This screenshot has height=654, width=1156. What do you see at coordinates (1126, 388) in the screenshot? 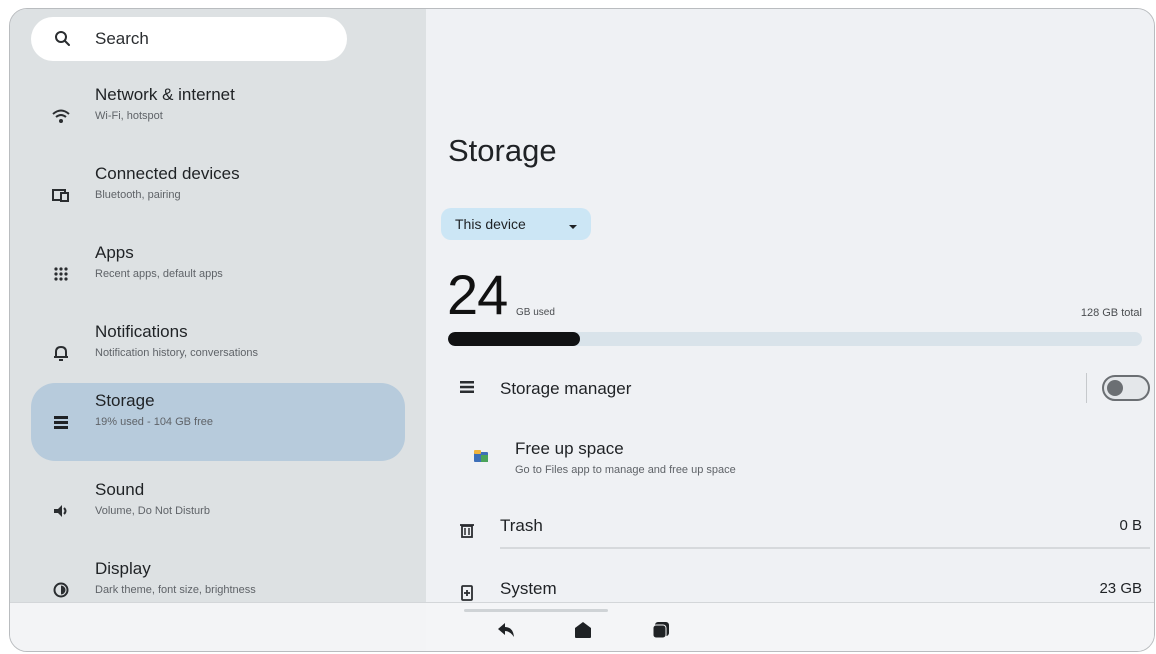
I see `storage-manager-toggle` at bounding box center [1126, 388].